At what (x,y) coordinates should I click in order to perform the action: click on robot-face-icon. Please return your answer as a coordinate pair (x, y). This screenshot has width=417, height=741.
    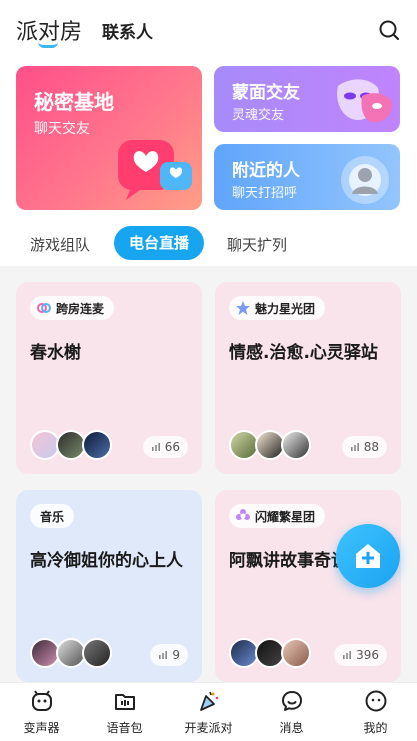
    Looking at the image, I should click on (42, 700).